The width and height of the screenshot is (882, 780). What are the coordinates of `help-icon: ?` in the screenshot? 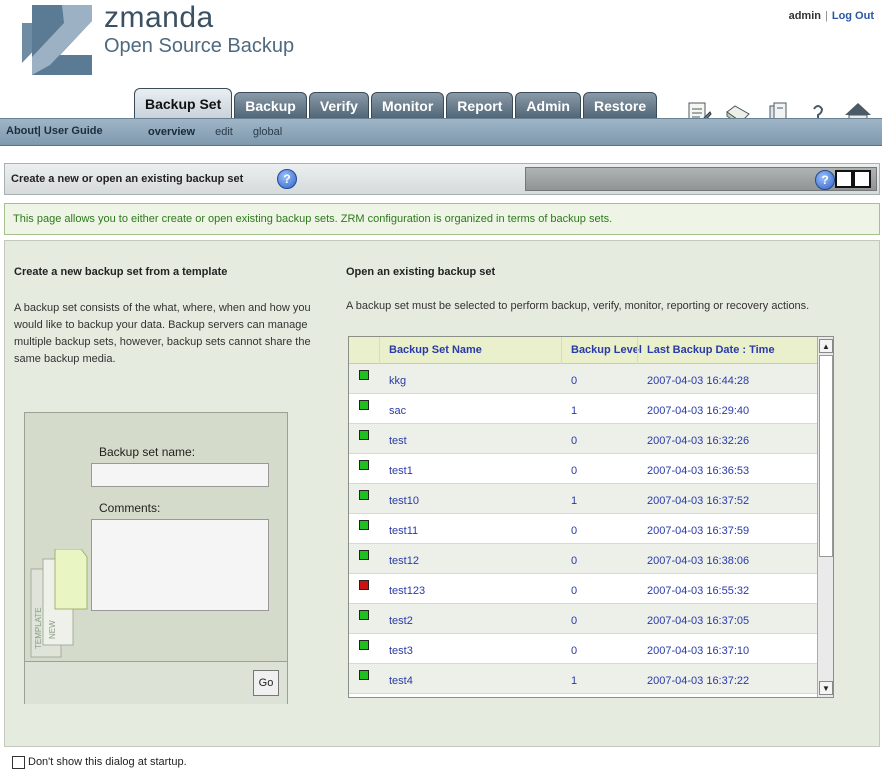 It's located at (287, 179).